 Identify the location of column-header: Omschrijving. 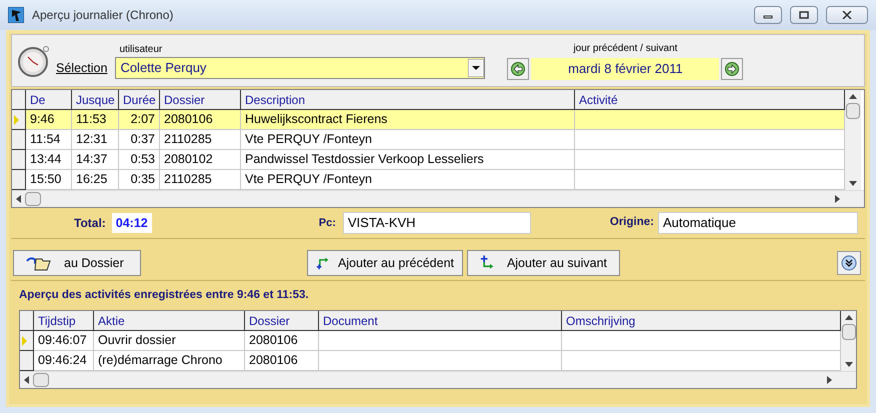
(701, 321).